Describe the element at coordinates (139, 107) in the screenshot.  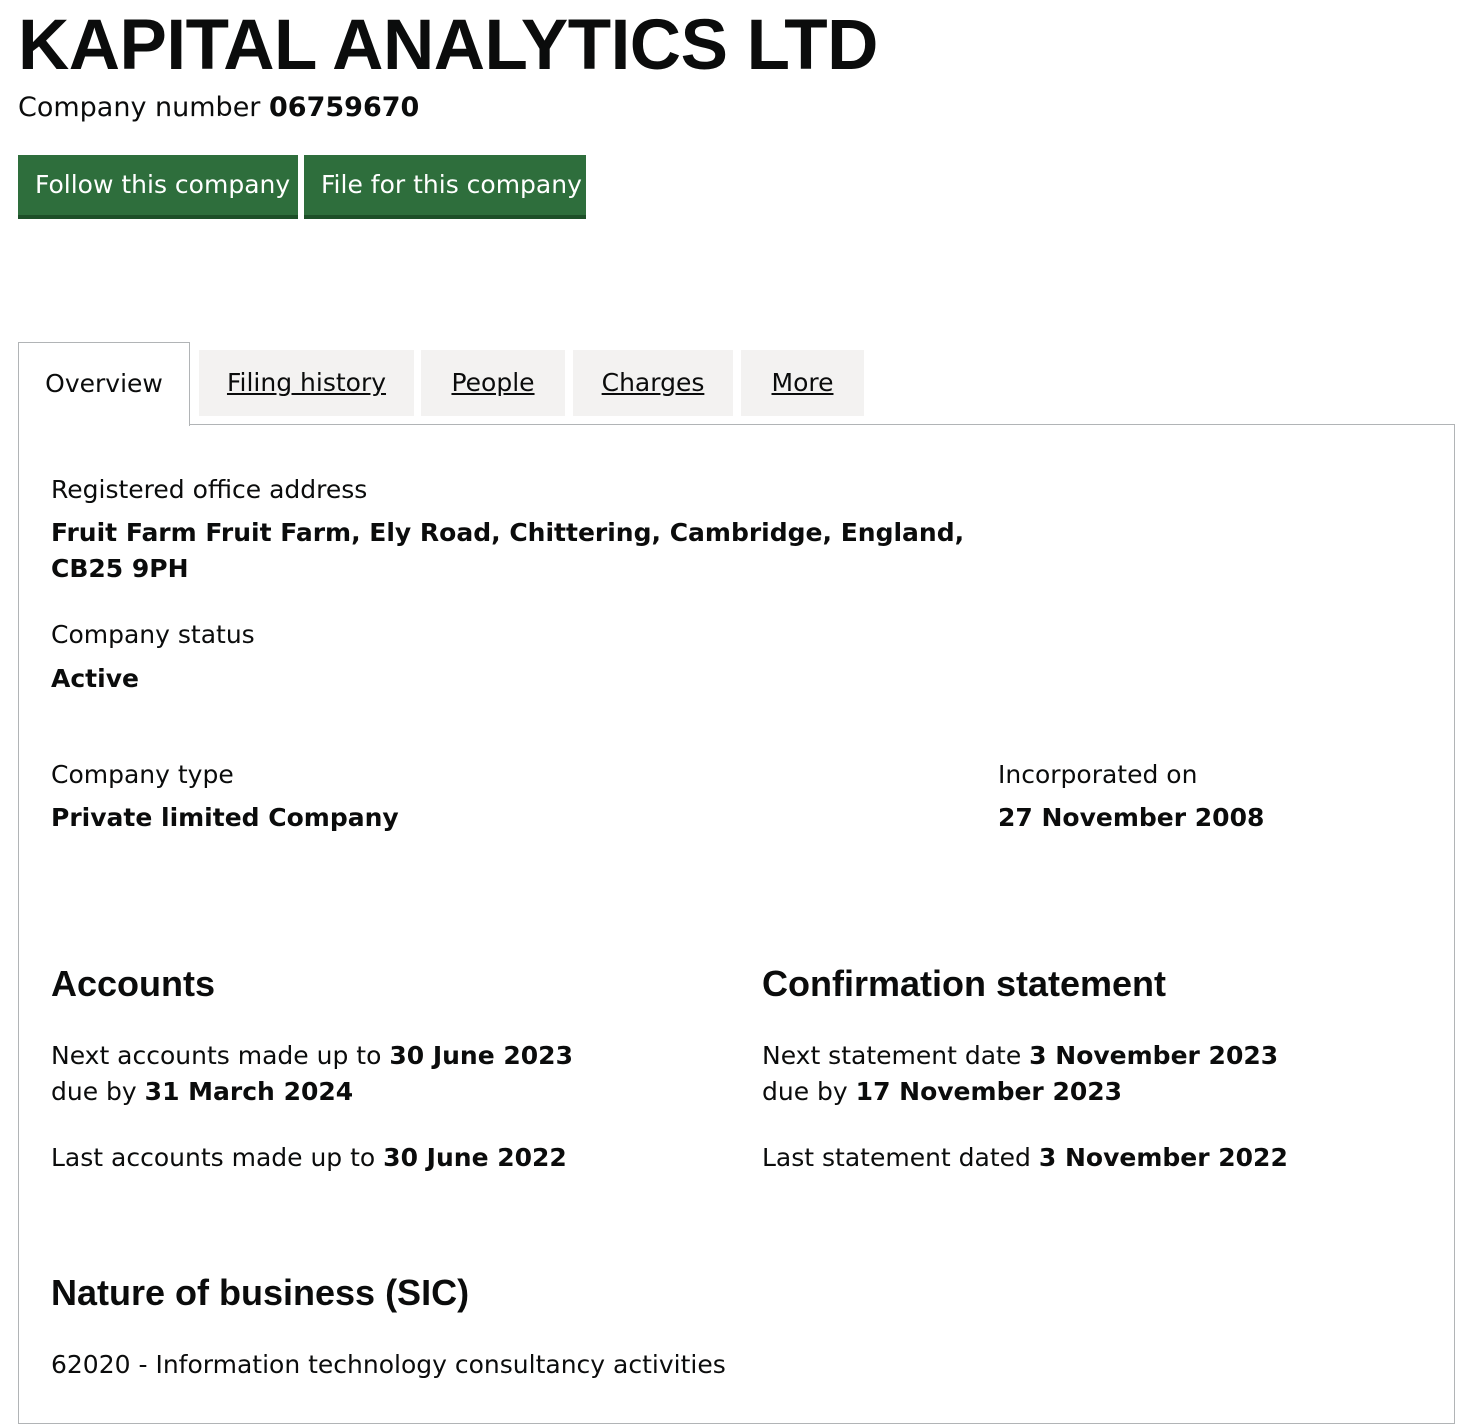
I see `company-number-label: Company number` at that location.